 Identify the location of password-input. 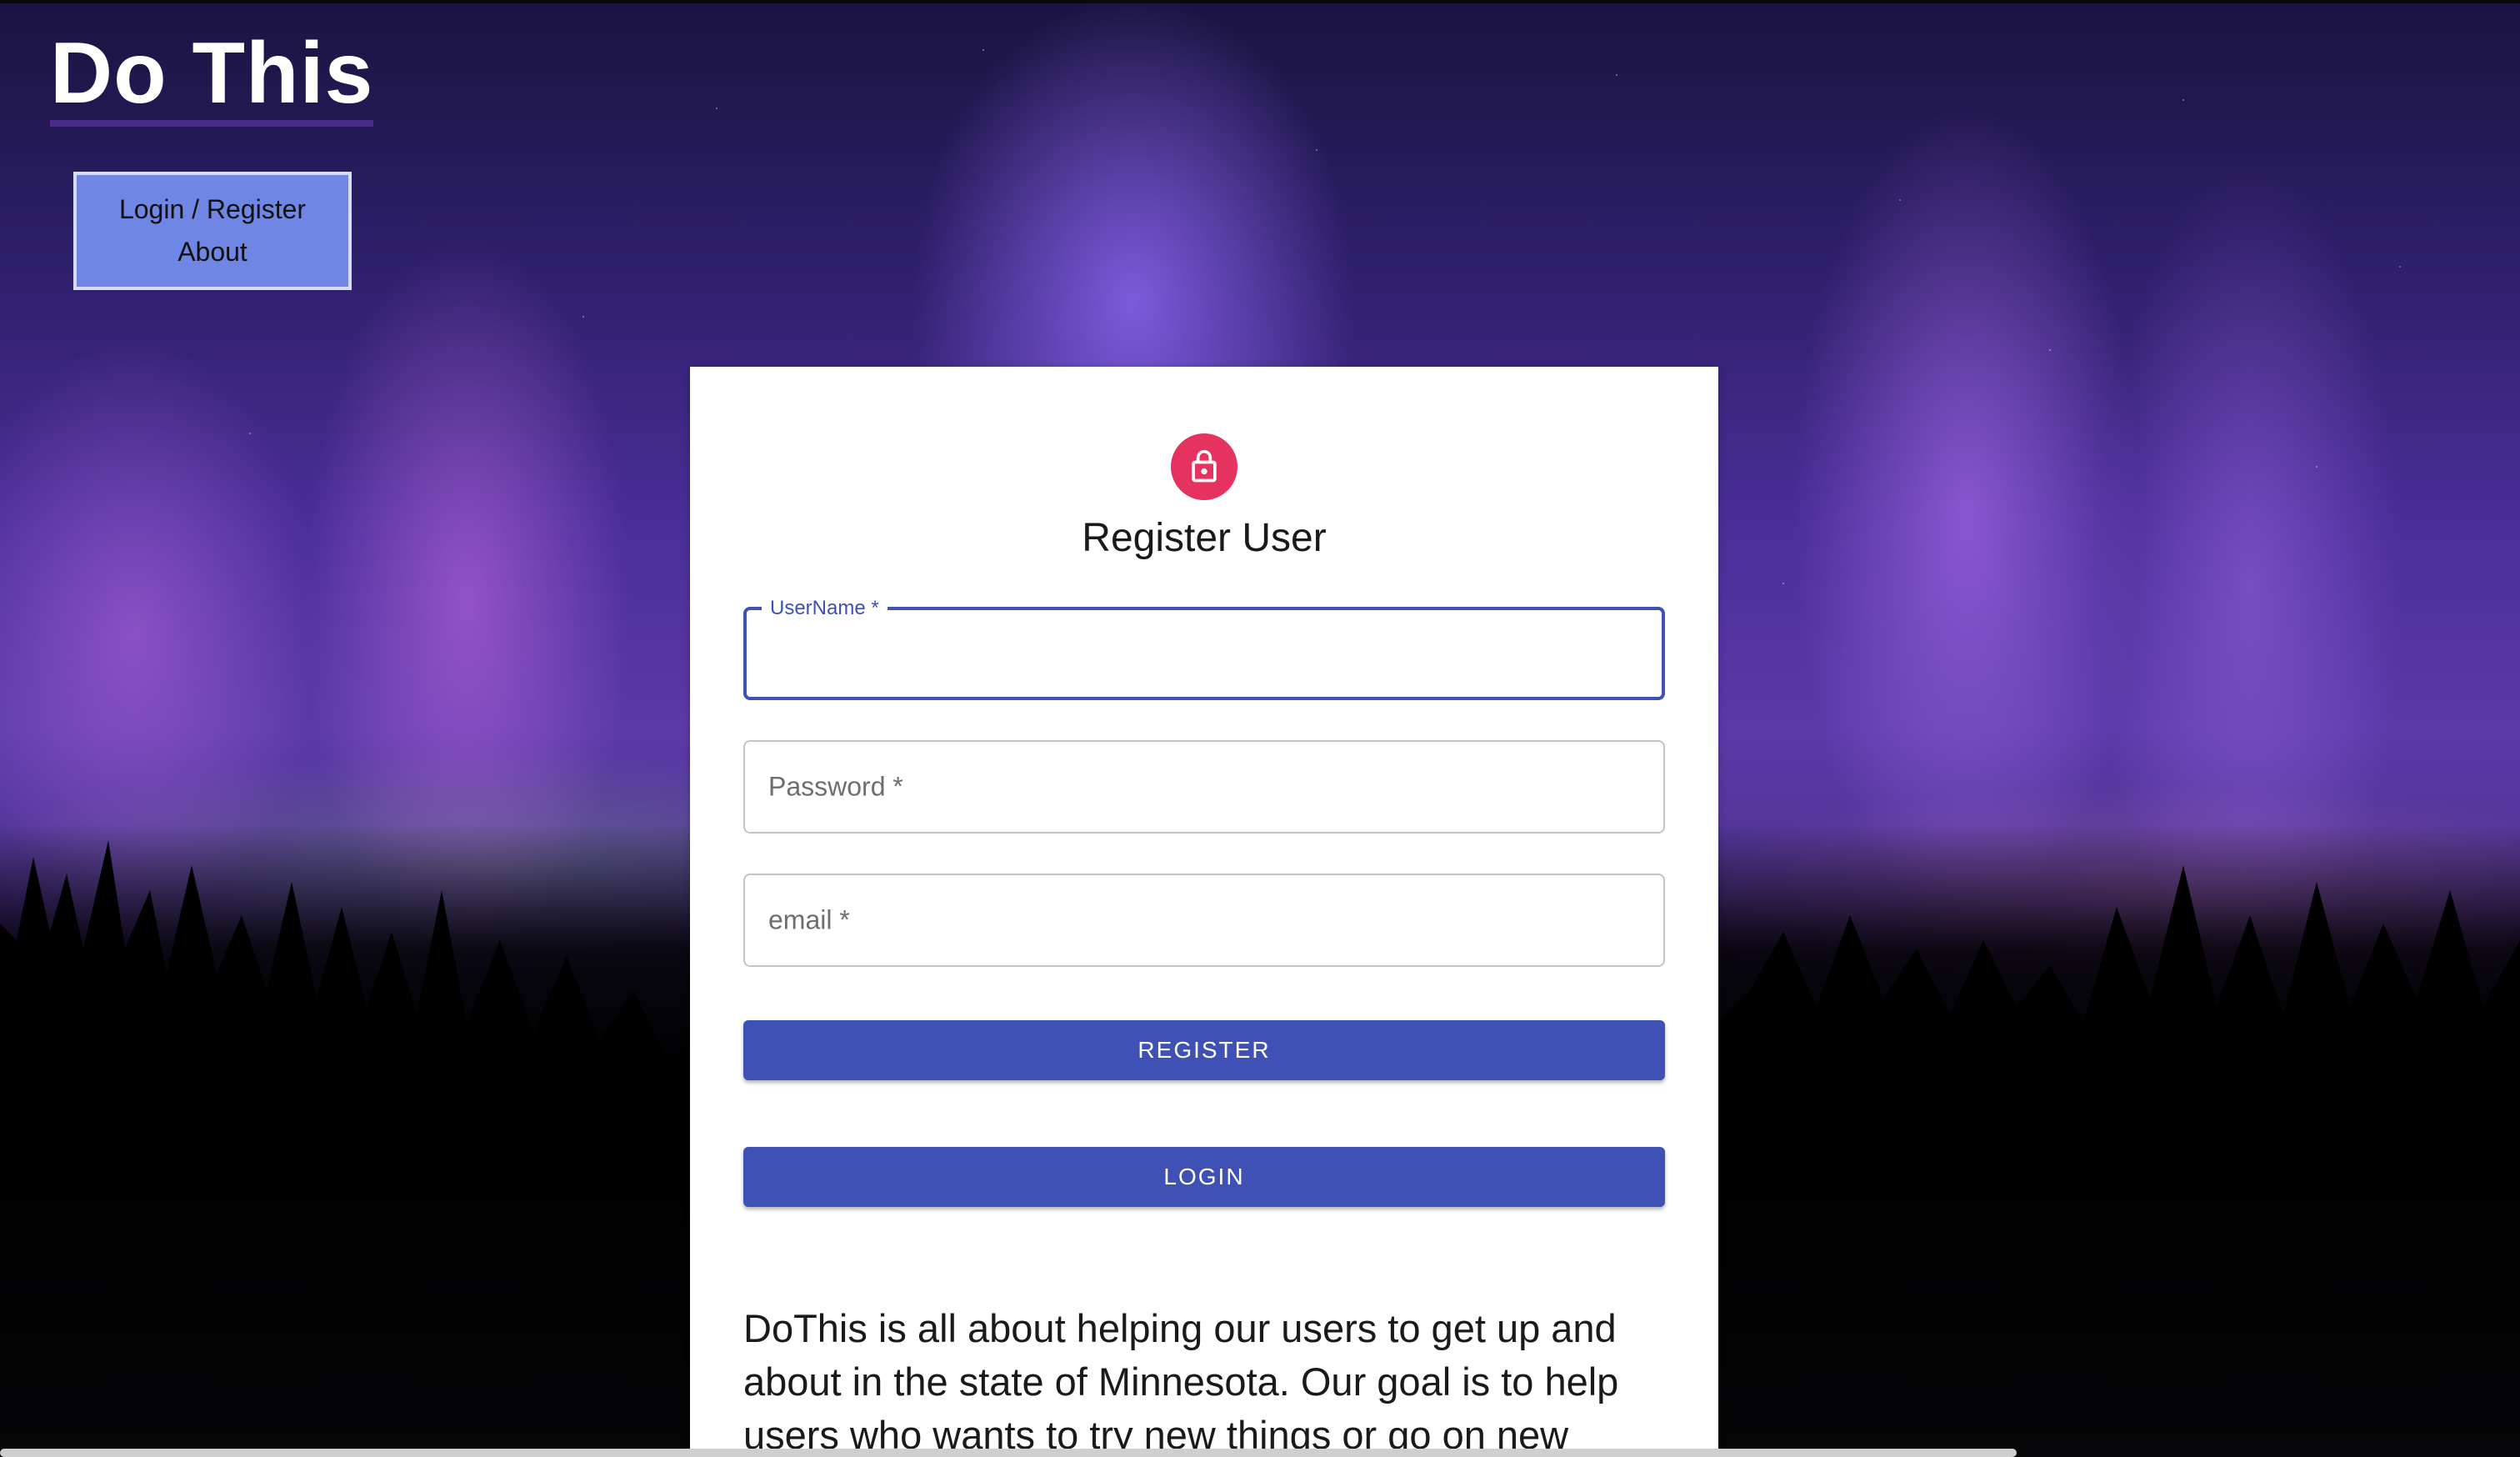
(1204, 787).